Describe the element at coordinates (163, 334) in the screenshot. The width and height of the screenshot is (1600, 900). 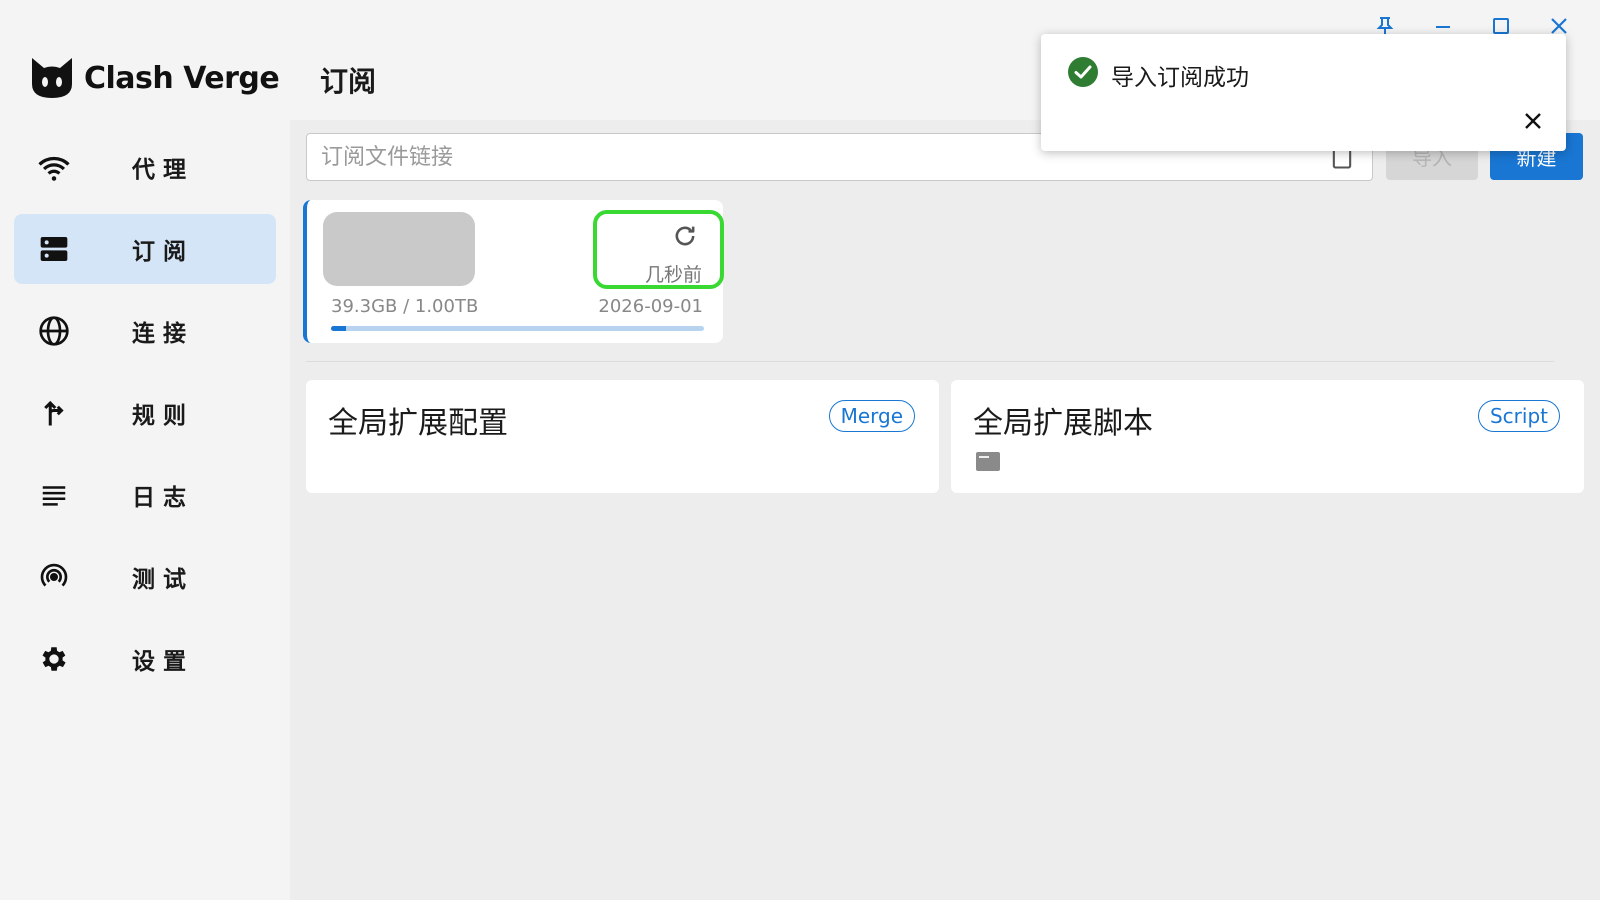
I see `sidebar-item-label: 连接` at that location.